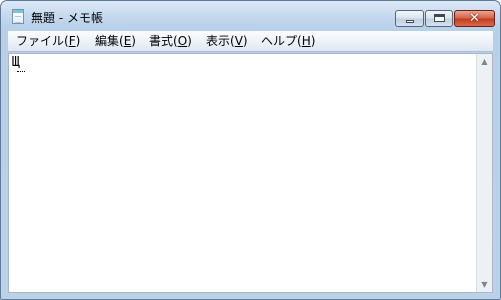  What do you see at coordinates (18, 16) in the screenshot?
I see `notepad-icon` at bounding box center [18, 16].